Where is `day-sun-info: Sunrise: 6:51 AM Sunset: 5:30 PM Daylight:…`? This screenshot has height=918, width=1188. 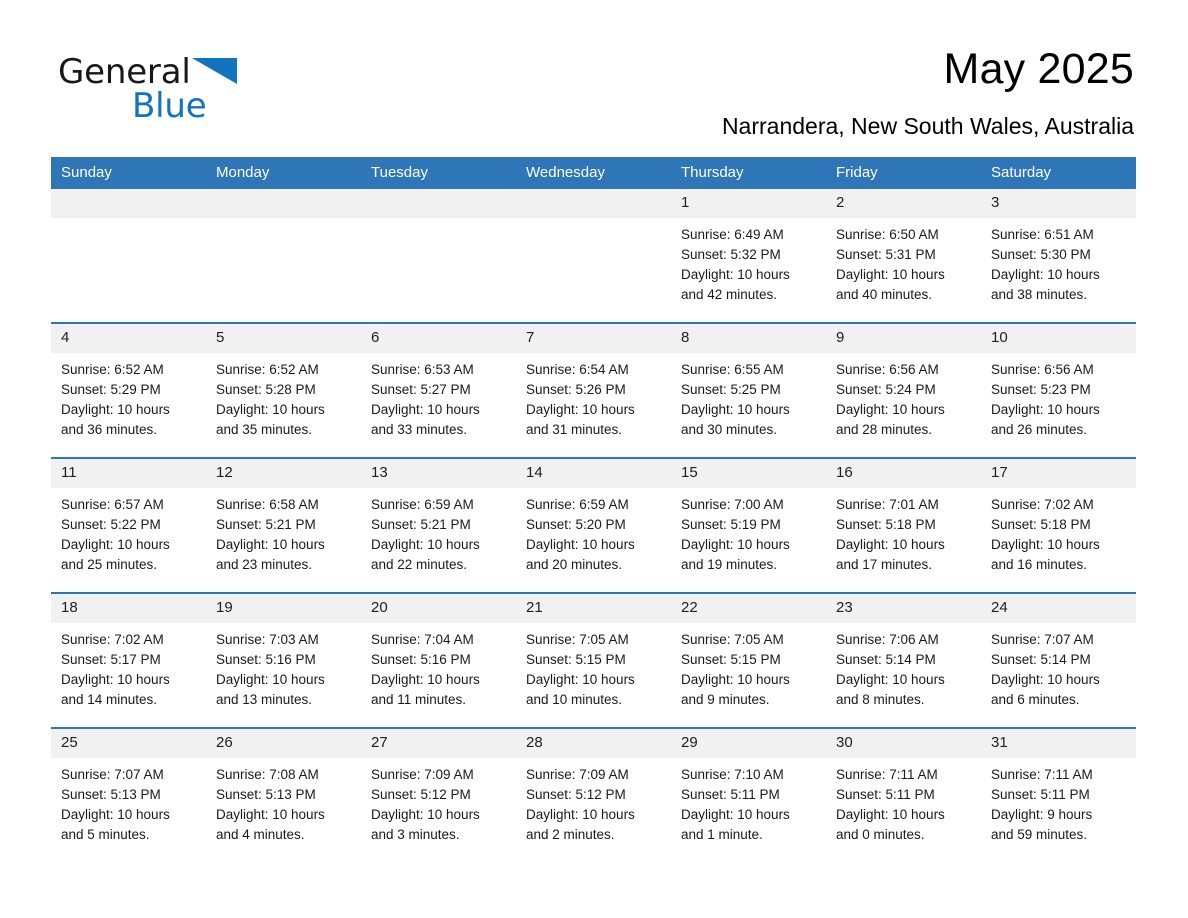 day-sun-info: Sunrise: 6:51 AM Sunset: 5:30 PM Daylight:… is located at coordinates (1058, 261).